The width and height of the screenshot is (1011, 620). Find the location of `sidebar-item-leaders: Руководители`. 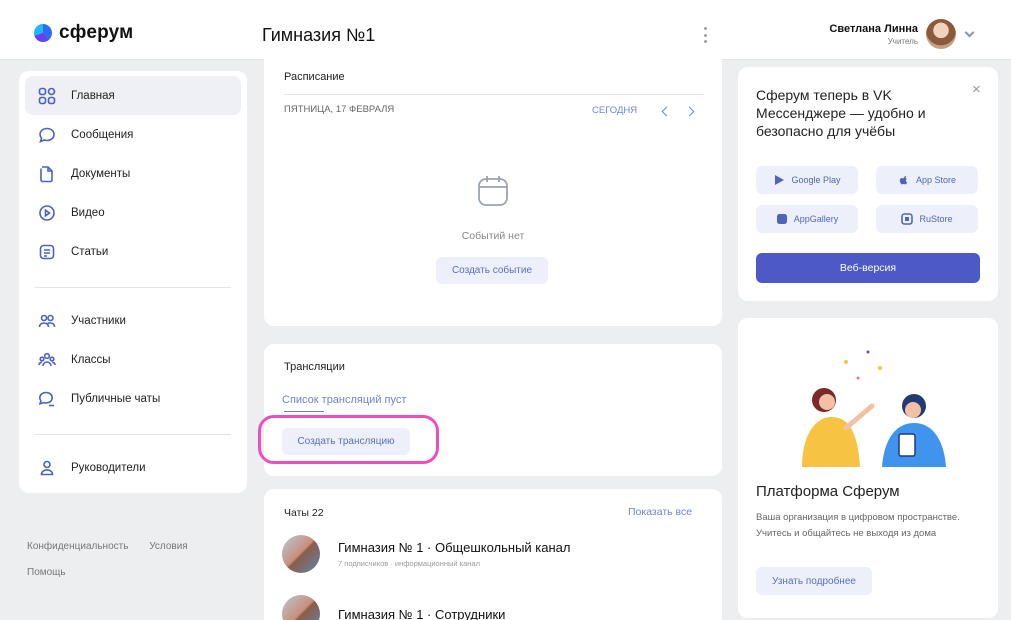

sidebar-item-leaders: Руководители is located at coordinates (133, 467).